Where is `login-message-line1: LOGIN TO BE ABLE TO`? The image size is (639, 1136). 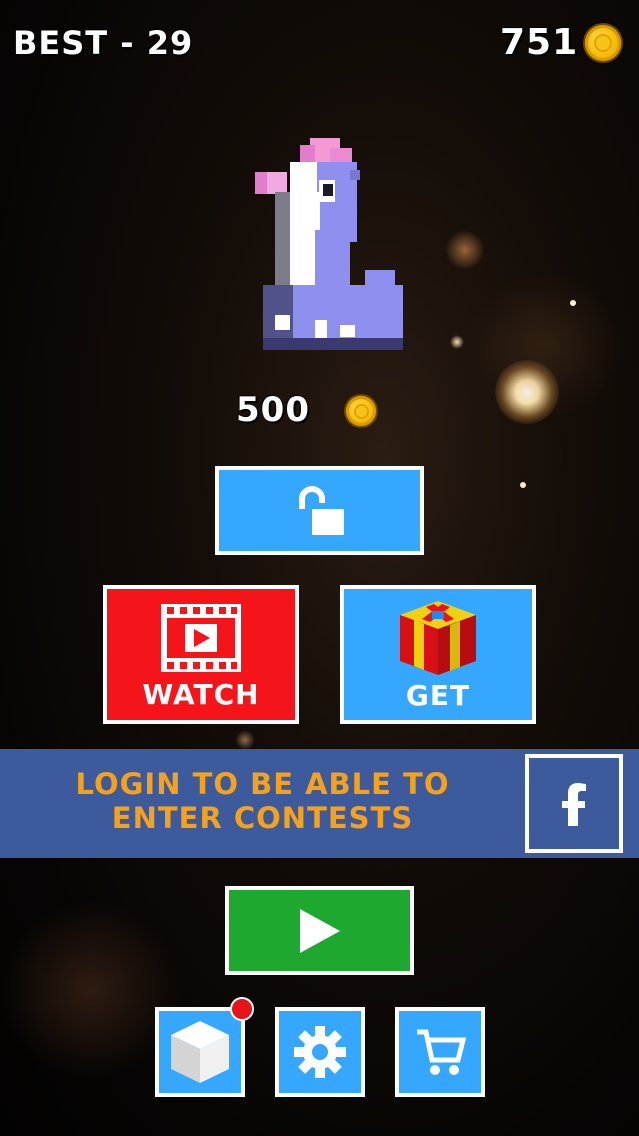 login-message-line1: LOGIN TO BE ABLE TO is located at coordinates (262, 784).